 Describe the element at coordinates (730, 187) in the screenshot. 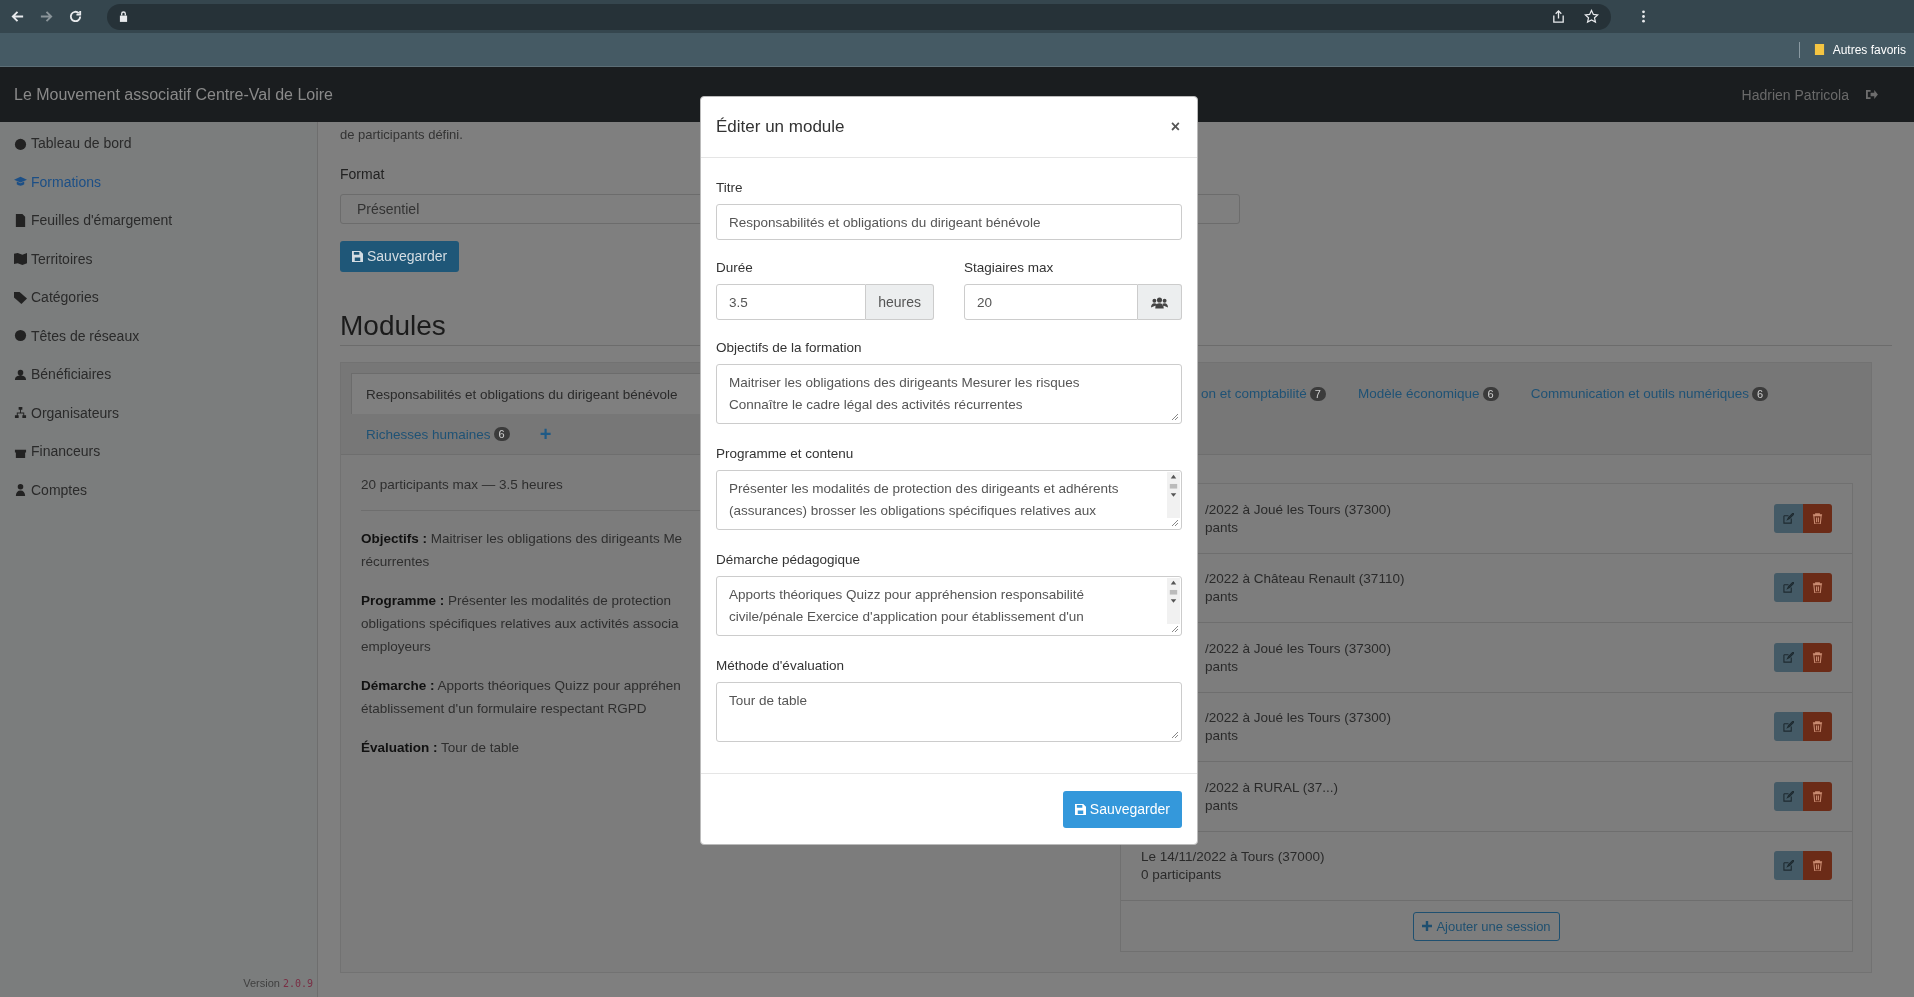

I see `field-label: Titre` at that location.